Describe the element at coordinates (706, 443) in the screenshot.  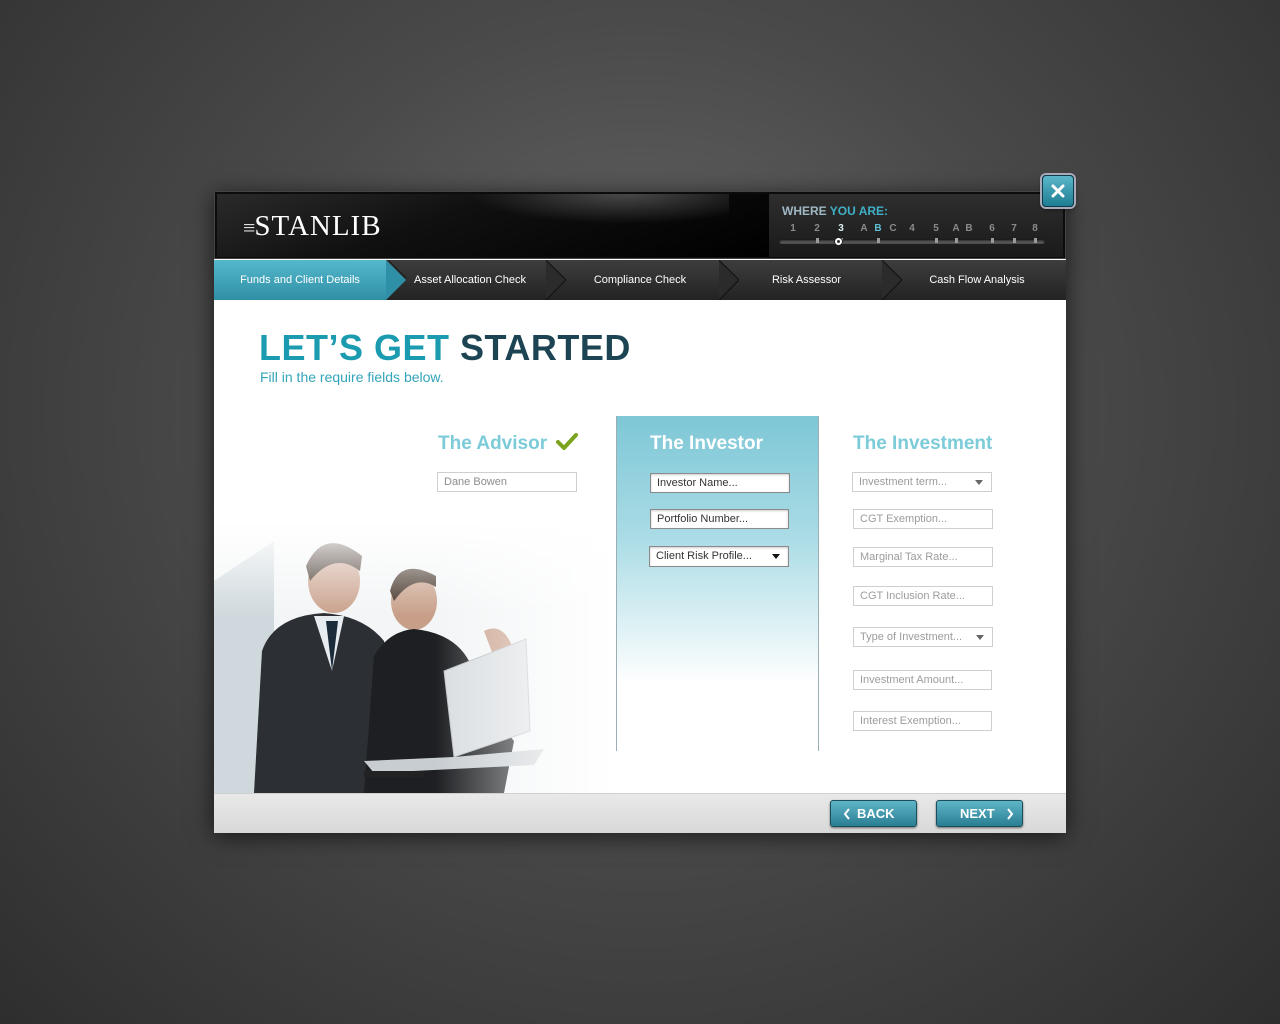
I see `investor-heading: The Investor` at that location.